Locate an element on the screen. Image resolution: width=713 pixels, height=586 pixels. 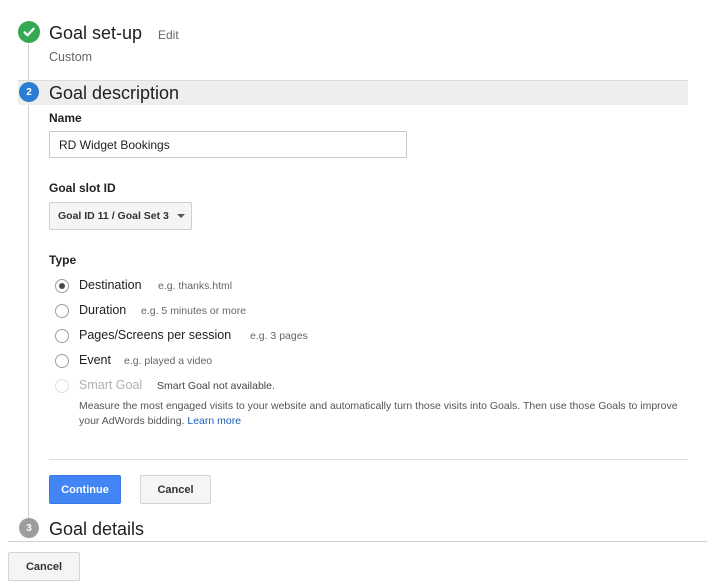
goal-slot-dropdown: Goal ID 11 / Goal Set 3 is located at coordinates (120, 216).